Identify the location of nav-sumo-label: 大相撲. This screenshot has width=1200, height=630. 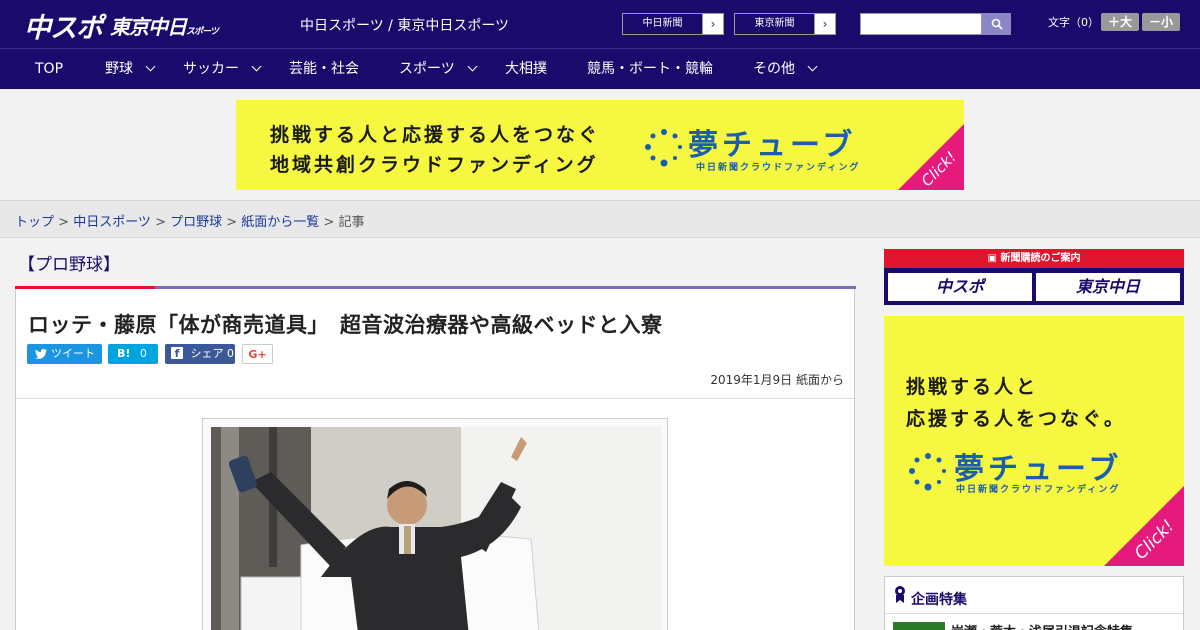
(526, 69).